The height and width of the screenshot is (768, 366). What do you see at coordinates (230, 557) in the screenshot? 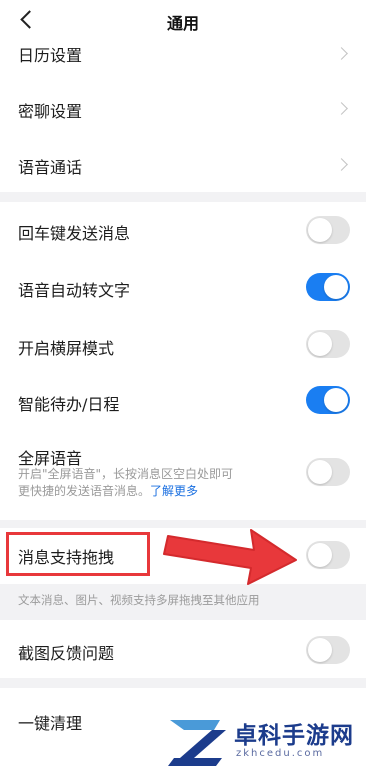
I see `annotation-arrow-icon` at bounding box center [230, 557].